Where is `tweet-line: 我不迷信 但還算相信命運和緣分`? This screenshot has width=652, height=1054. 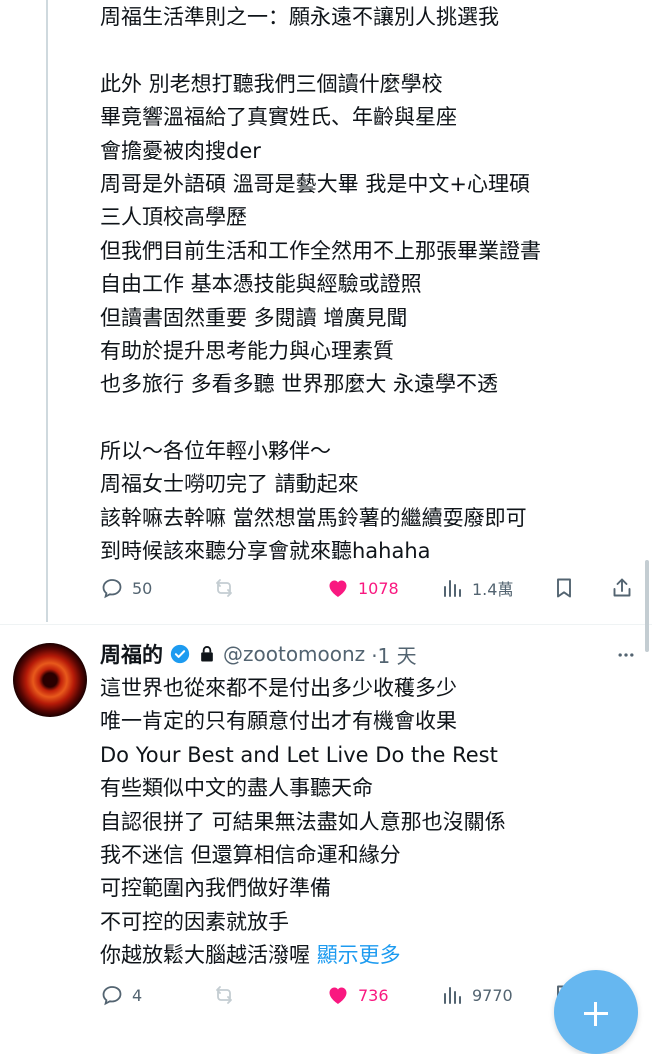 tweet-line: 我不迷信 但還算相信命運和緣分 is located at coordinates (250, 854).